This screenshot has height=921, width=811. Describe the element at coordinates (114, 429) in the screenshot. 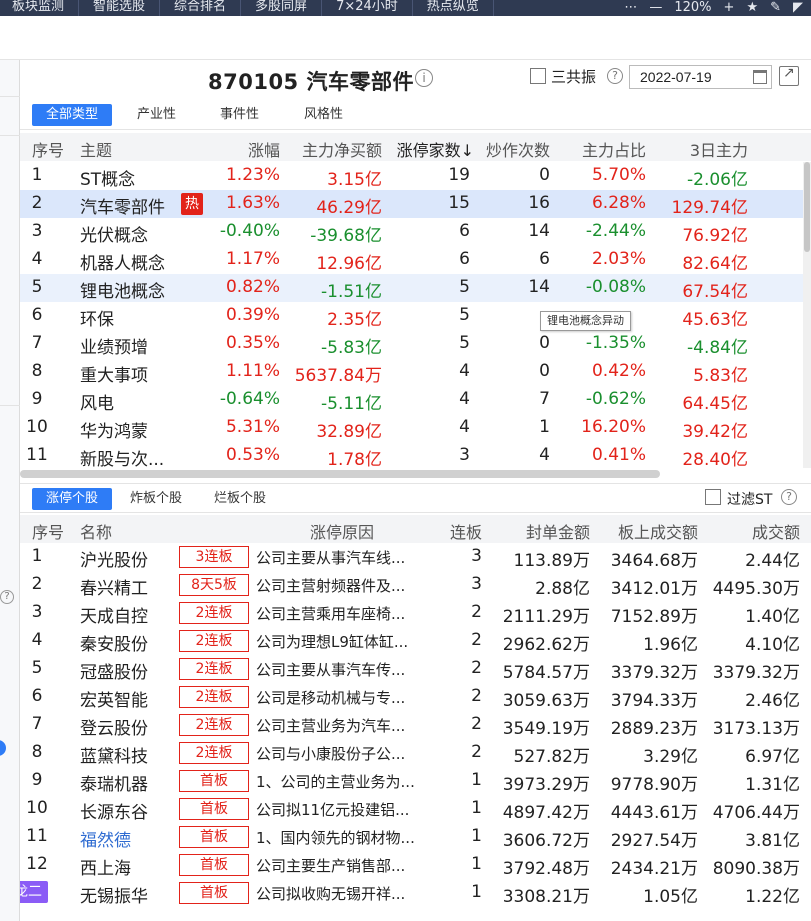

I see `theme-name: 华为鸿蒙` at that location.